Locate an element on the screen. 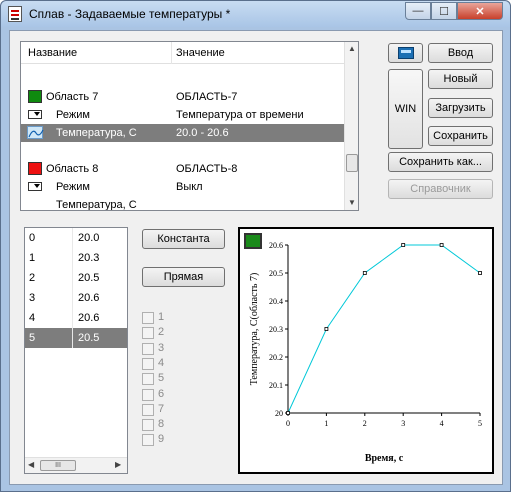 The width and height of the screenshot is (511, 492). property-value: 20.0 - 20.6 is located at coordinates (202, 133).